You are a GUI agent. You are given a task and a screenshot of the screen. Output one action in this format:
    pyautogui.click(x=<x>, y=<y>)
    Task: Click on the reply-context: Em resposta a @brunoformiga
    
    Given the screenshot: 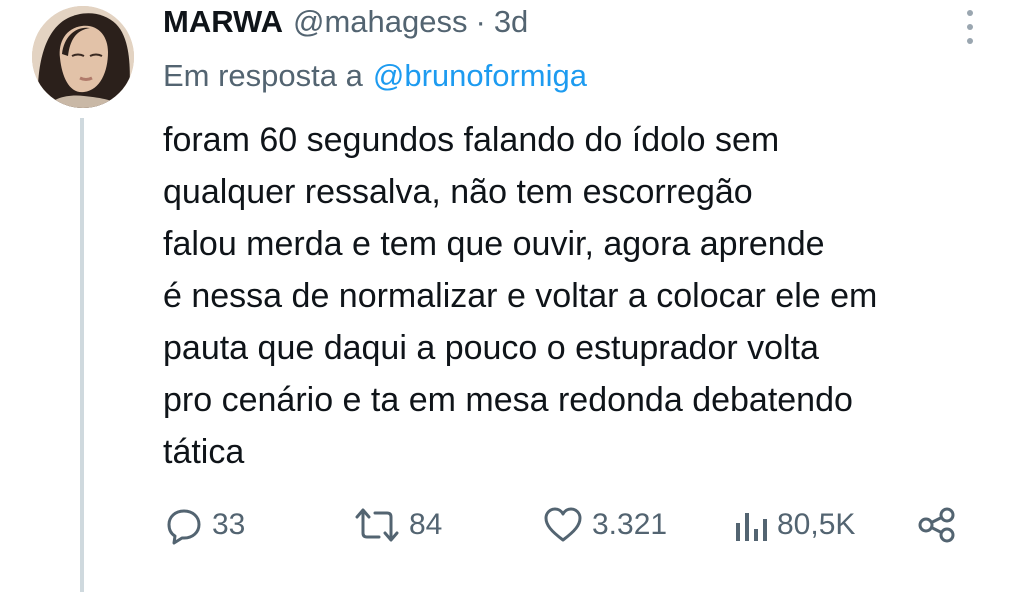 What is the action you would take?
    pyautogui.click(x=375, y=76)
    